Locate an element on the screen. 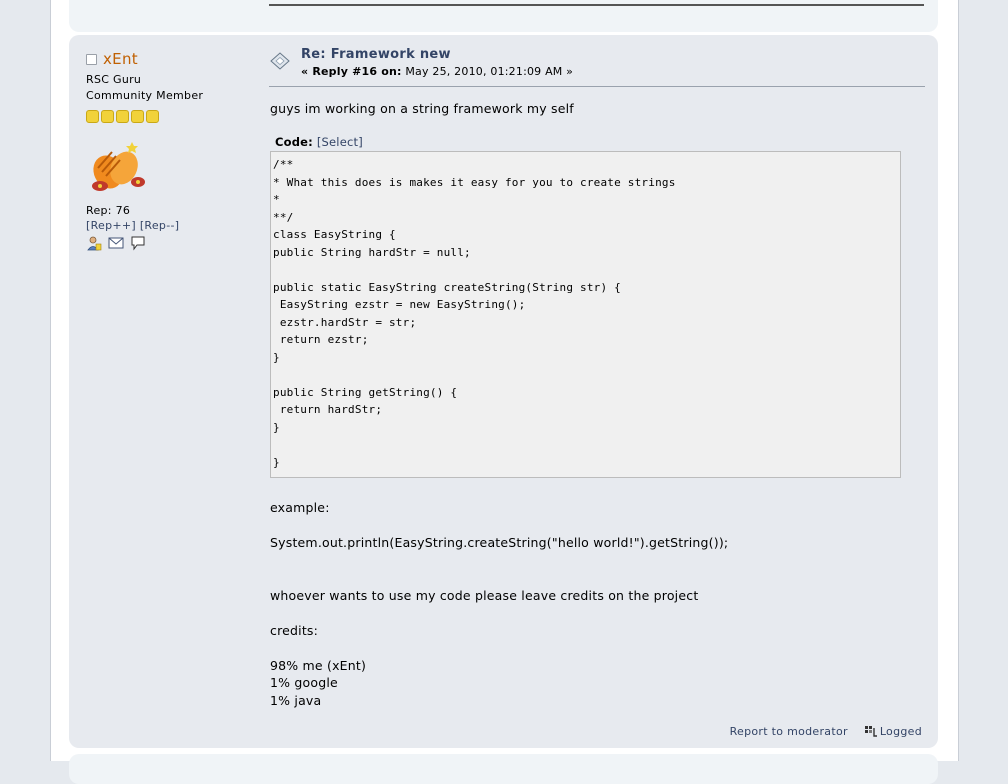  code-label: Code: is located at coordinates (294, 142).